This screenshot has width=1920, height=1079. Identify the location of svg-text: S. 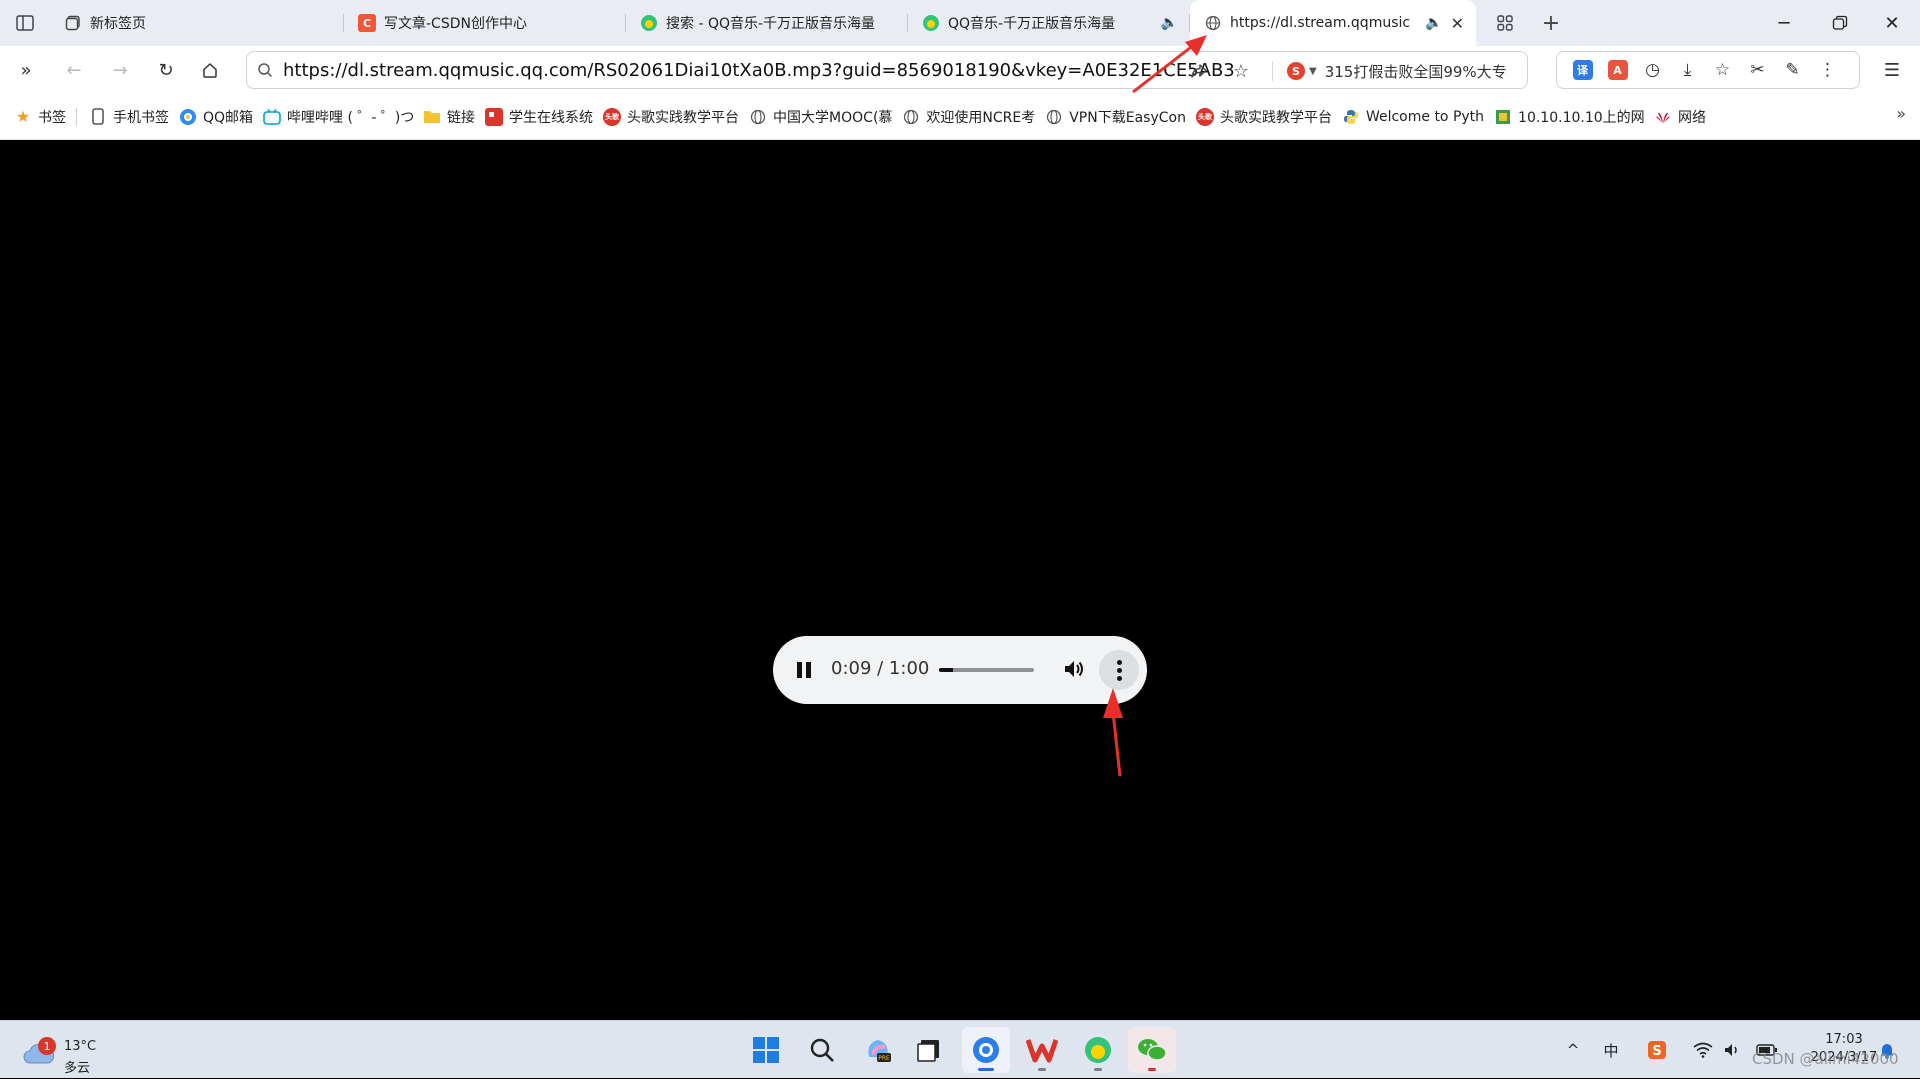
(1656, 1051).